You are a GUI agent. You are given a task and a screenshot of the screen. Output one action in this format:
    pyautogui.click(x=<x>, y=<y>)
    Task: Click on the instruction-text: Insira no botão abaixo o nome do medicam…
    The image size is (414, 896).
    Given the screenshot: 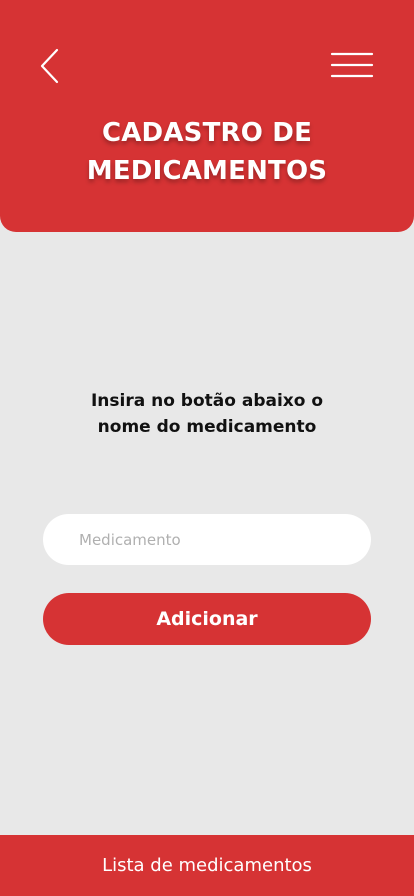 What is the action you would take?
    pyautogui.click(x=207, y=414)
    